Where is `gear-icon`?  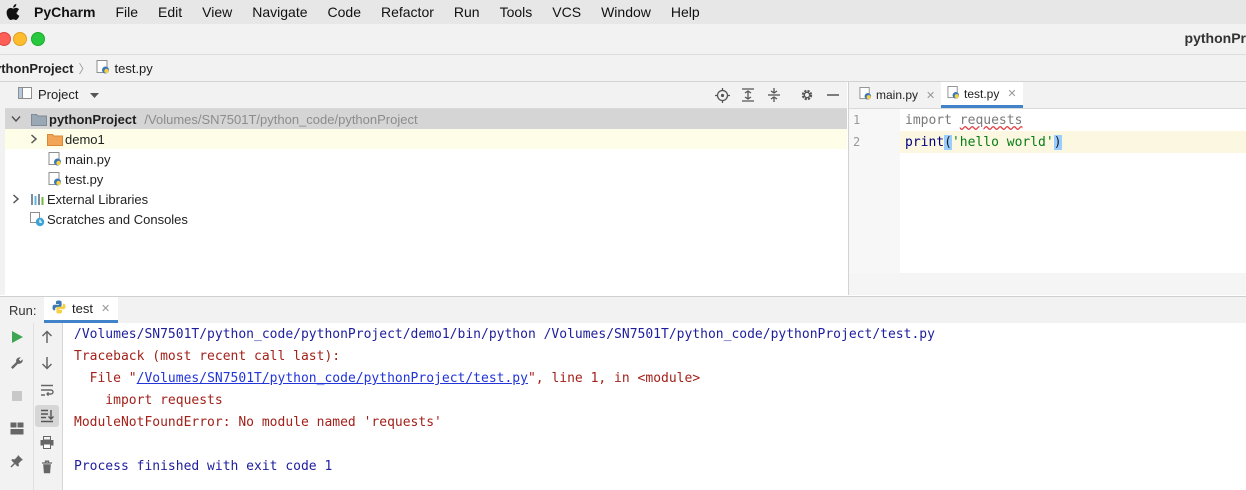 gear-icon is located at coordinates (807, 95).